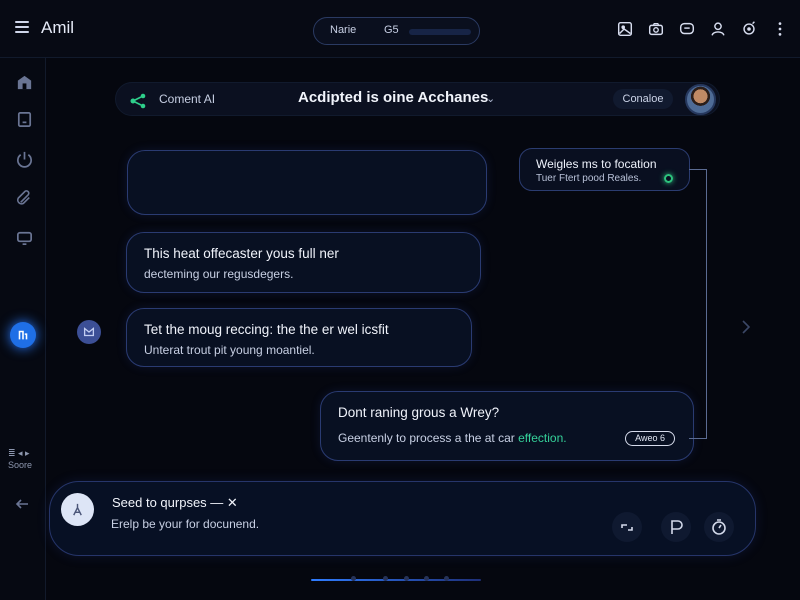 The height and width of the screenshot is (600, 800). Describe the element at coordinates (419, 412) in the screenshot. I see `message-3-text: Dont raning grous a Wrey?` at that location.